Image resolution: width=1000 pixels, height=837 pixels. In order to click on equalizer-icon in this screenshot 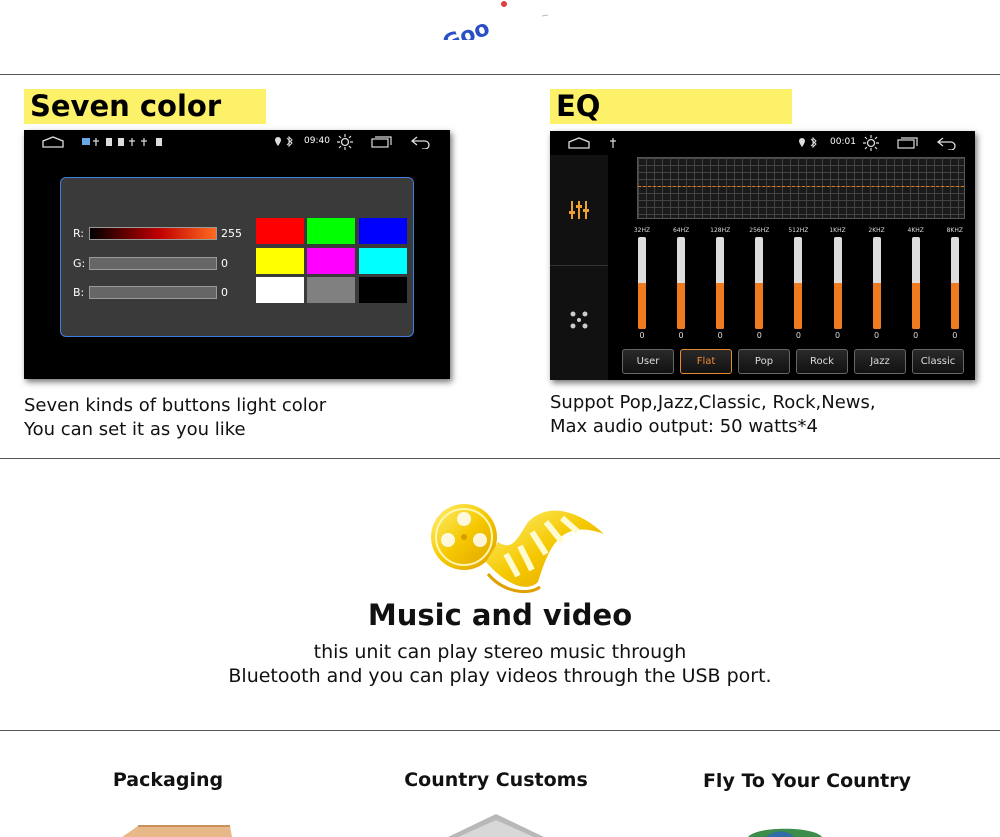, I will do `click(579, 210)`.